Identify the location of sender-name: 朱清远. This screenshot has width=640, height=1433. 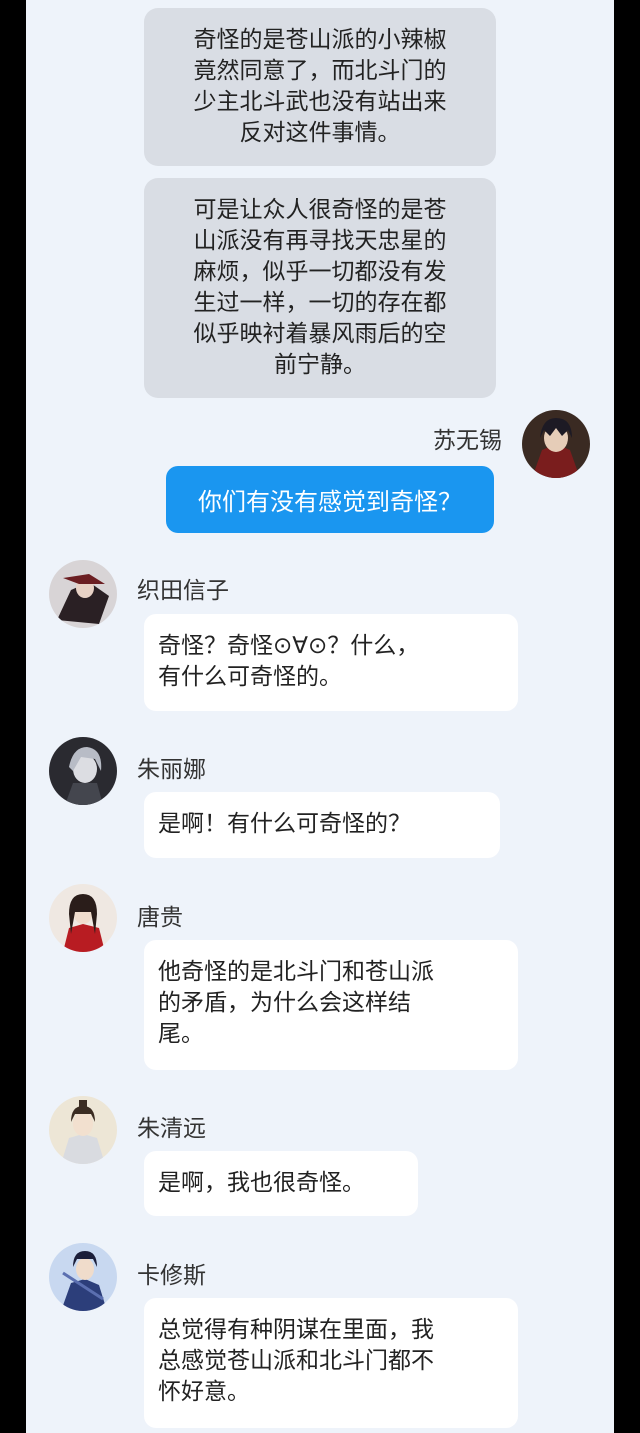
(171, 1129).